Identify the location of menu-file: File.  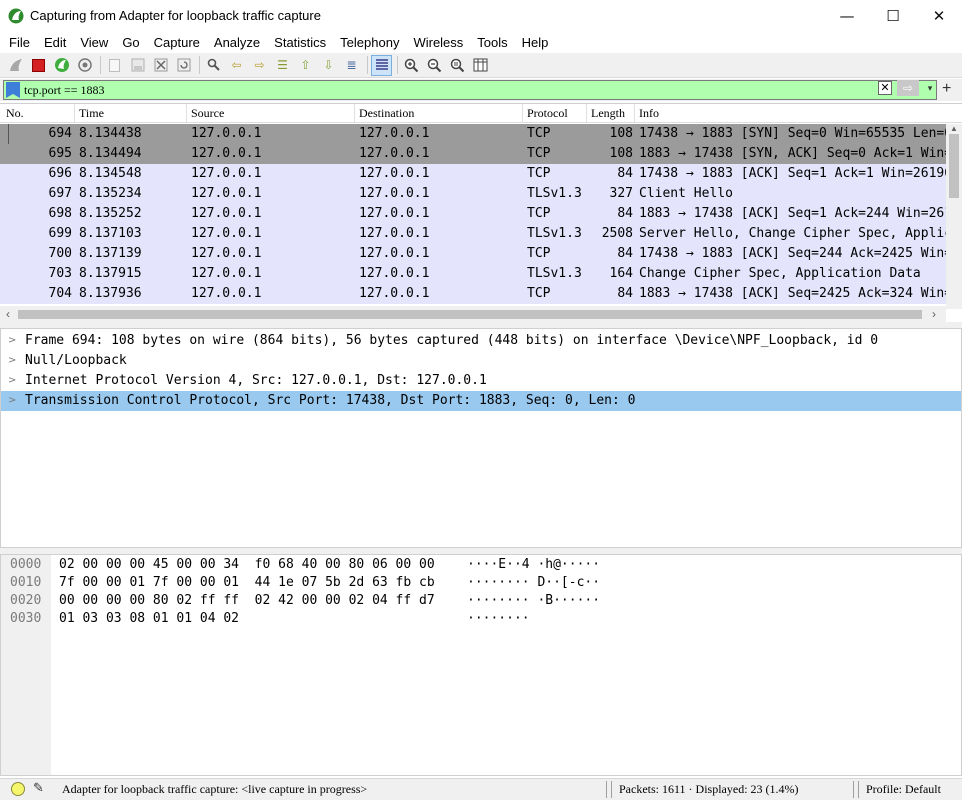
(19, 42).